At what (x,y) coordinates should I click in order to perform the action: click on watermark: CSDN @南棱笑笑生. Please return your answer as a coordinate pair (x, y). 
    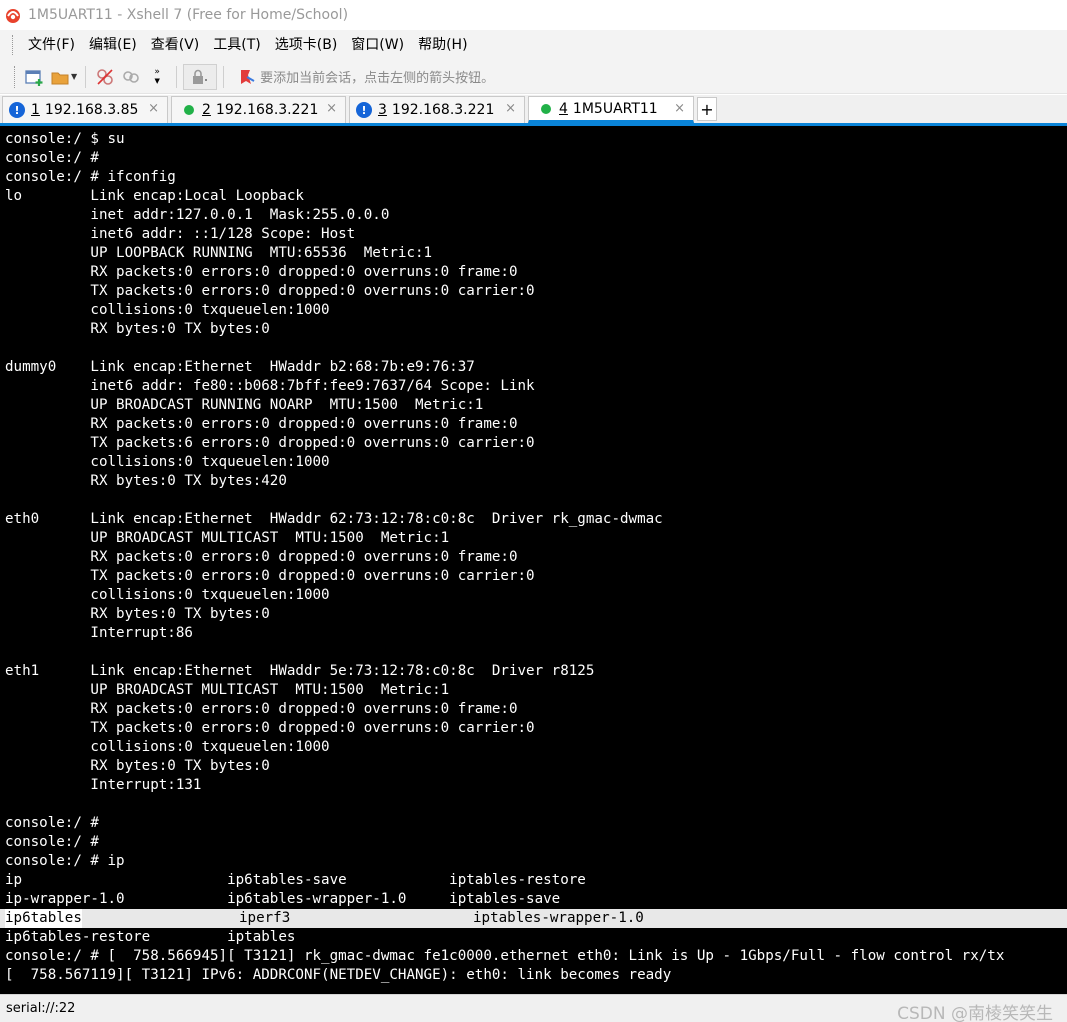
    Looking at the image, I should click on (975, 1013).